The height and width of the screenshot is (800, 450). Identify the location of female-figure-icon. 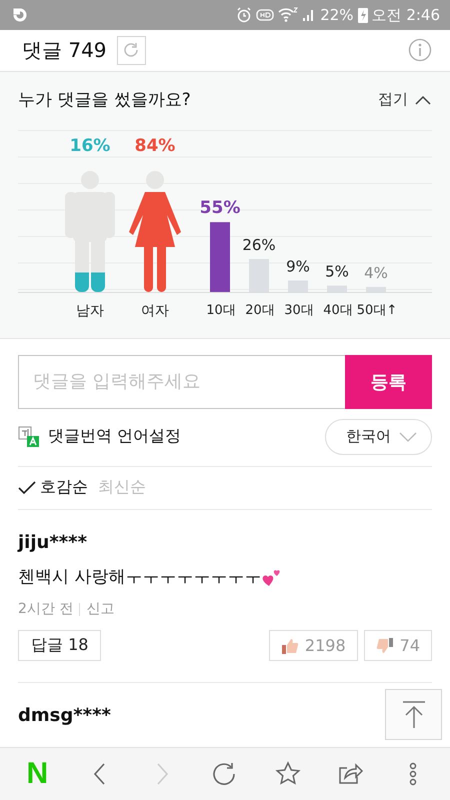
(155, 231).